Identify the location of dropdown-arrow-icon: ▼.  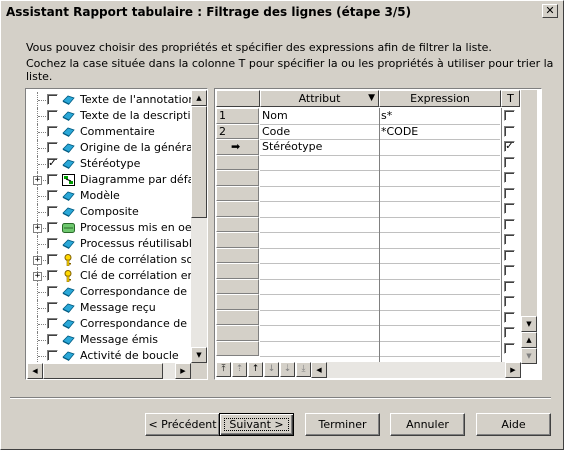
(371, 98).